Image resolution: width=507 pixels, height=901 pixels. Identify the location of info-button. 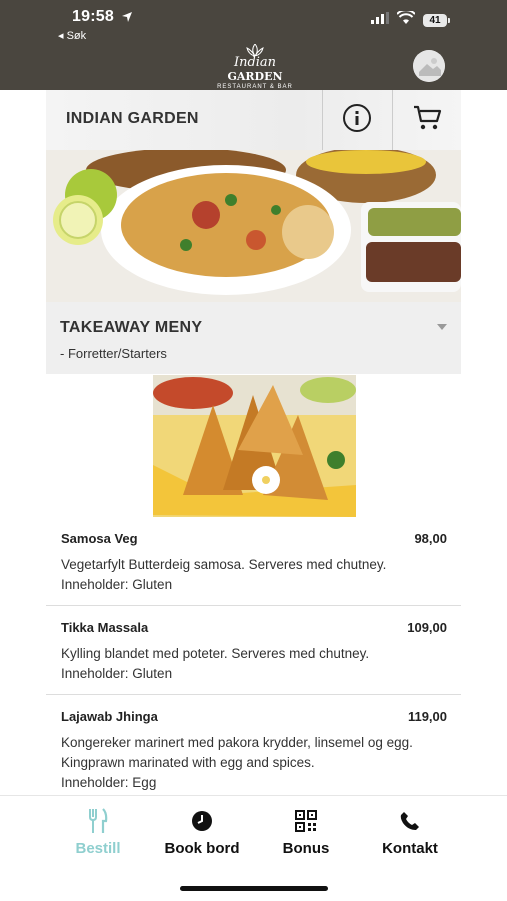
(356, 120).